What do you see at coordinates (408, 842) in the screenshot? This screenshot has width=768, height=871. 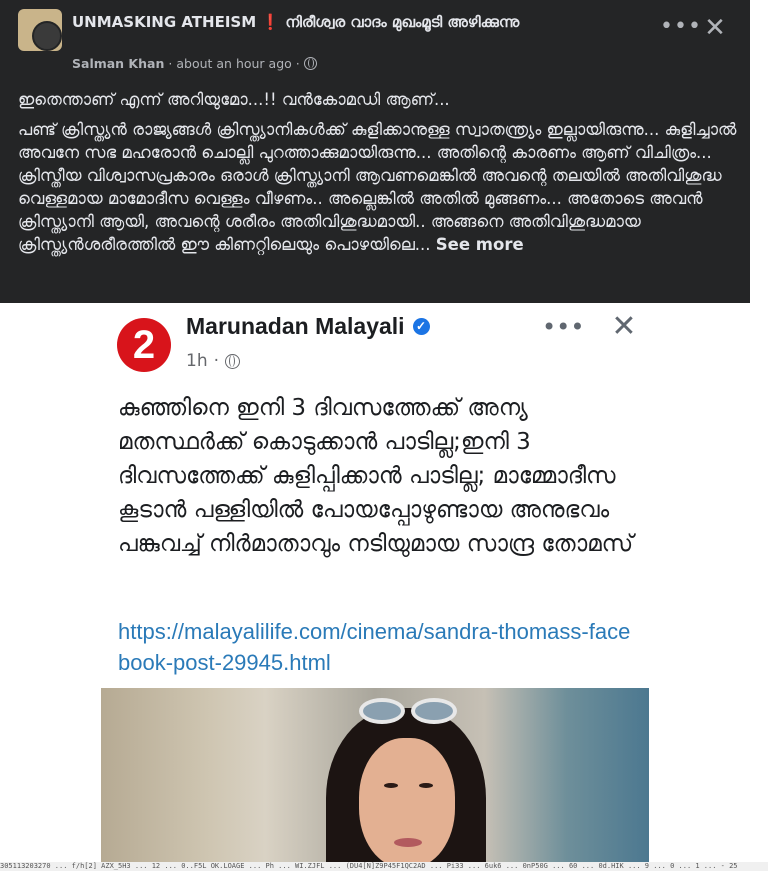 I see `photo-lips-shape` at bounding box center [408, 842].